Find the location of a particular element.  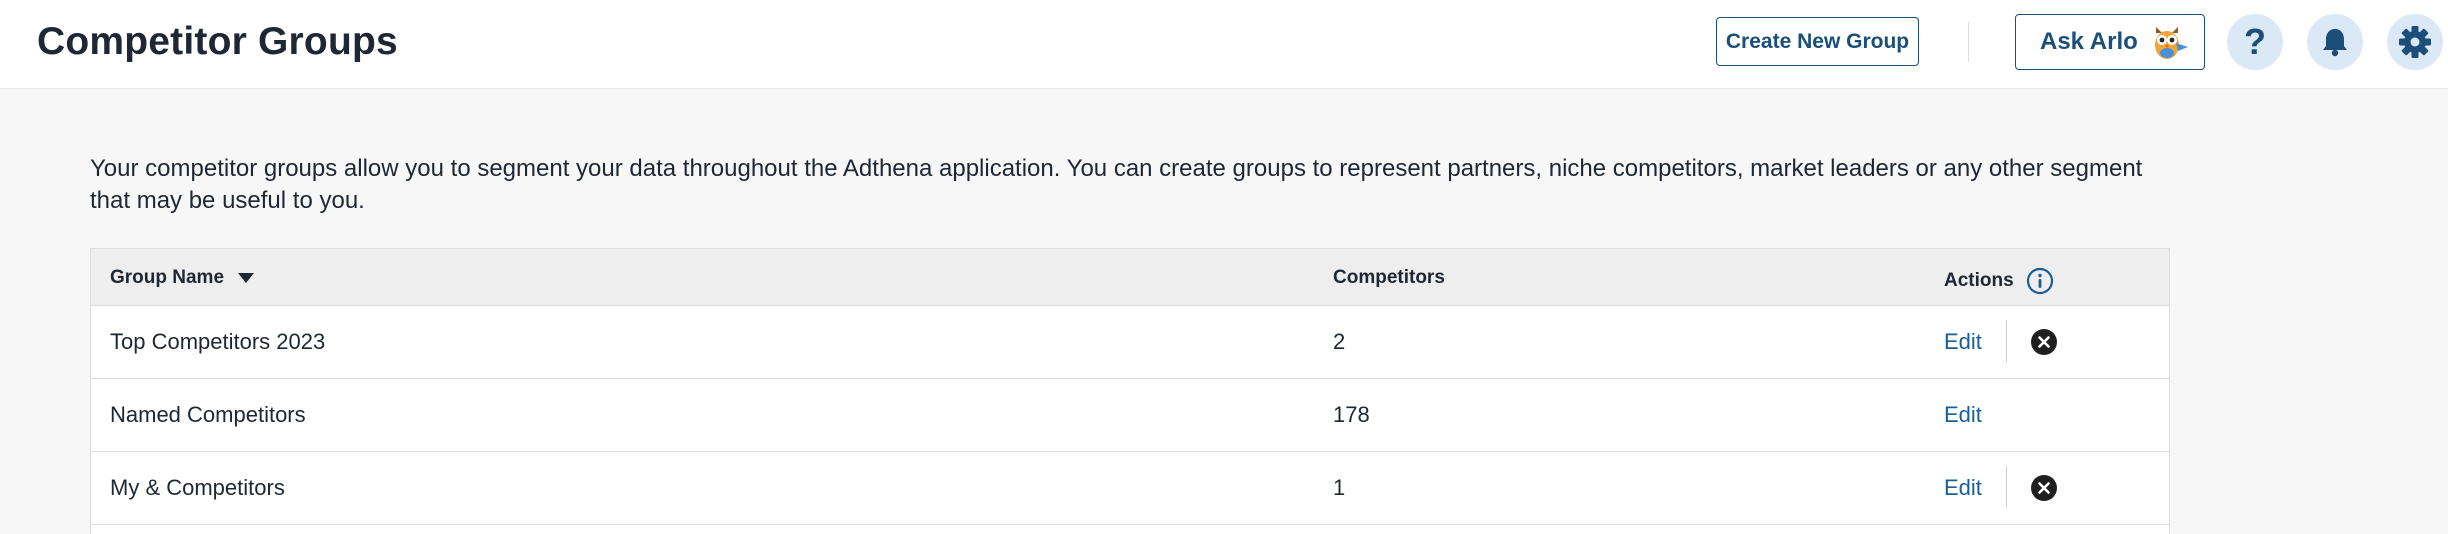

group-name-cell: Top Competitors 2023 is located at coordinates (218, 341).